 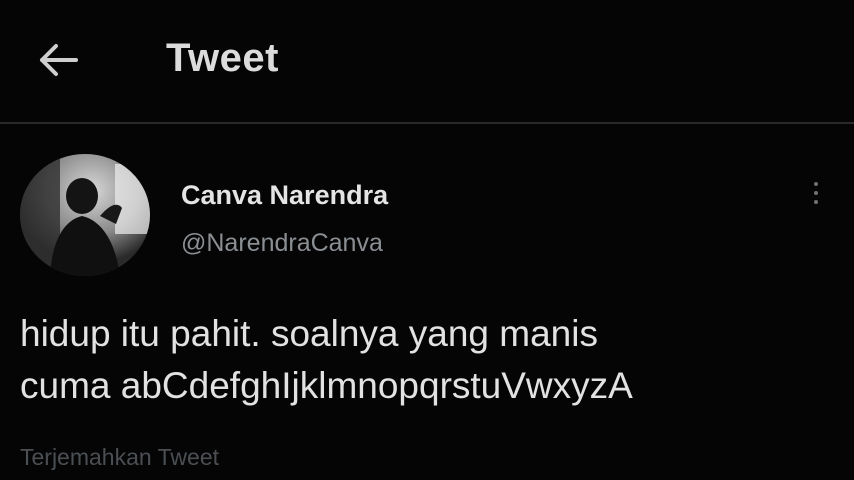 What do you see at coordinates (282, 243) in the screenshot?
I see `author-handle: @NarendraCanva` at bounding box center [282, 243].